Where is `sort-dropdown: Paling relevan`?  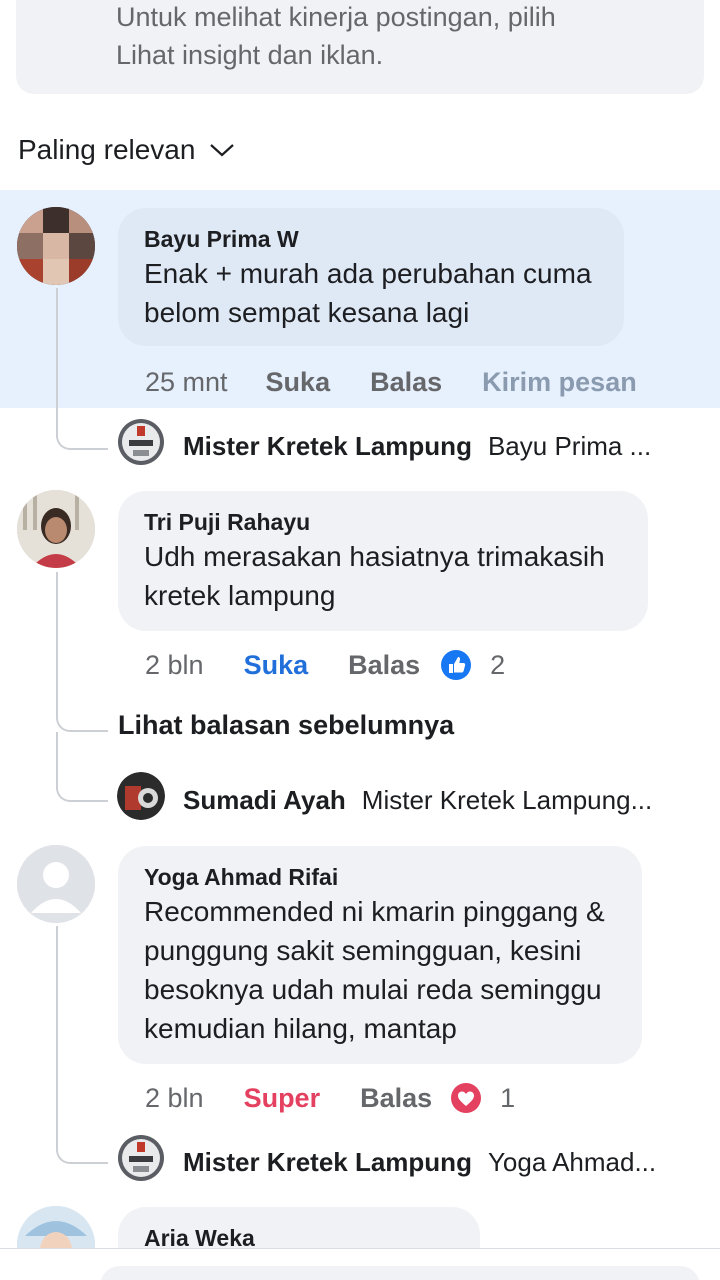
sort-dropdown: Paling relevan is located at coordinates (126, 150).